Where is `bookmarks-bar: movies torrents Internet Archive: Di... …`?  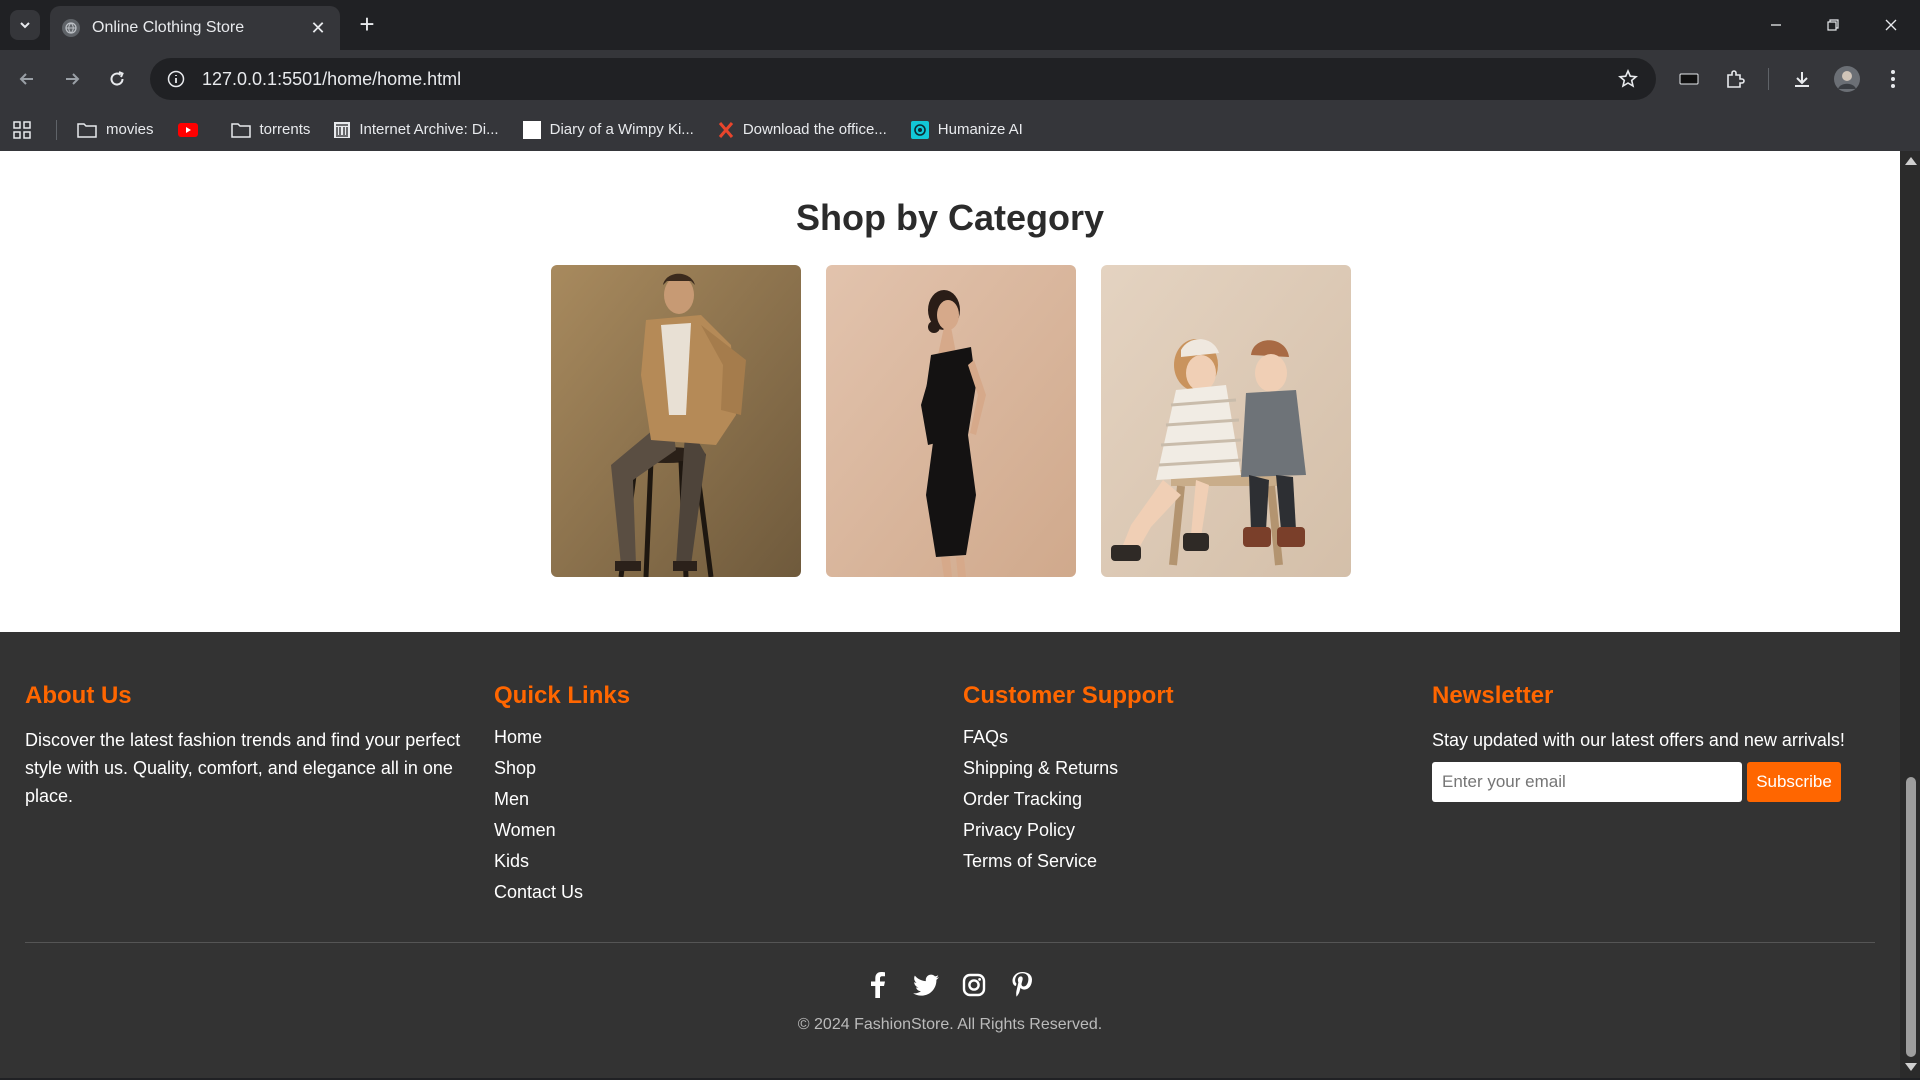
bookmarks-bar: movies torrents Internet Archive: Di... … is located at coordinates (960, 129).